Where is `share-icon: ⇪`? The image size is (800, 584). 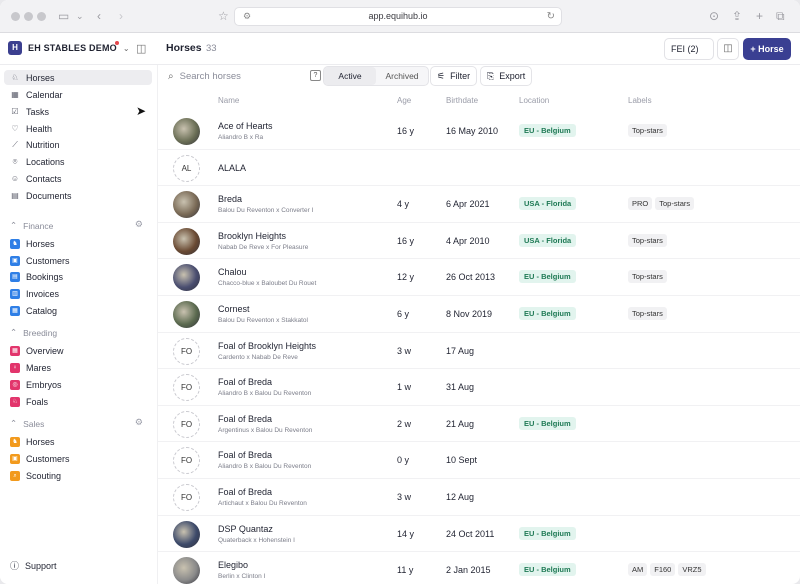 share-icon: ⇪ is located at coordinates (737, 16).